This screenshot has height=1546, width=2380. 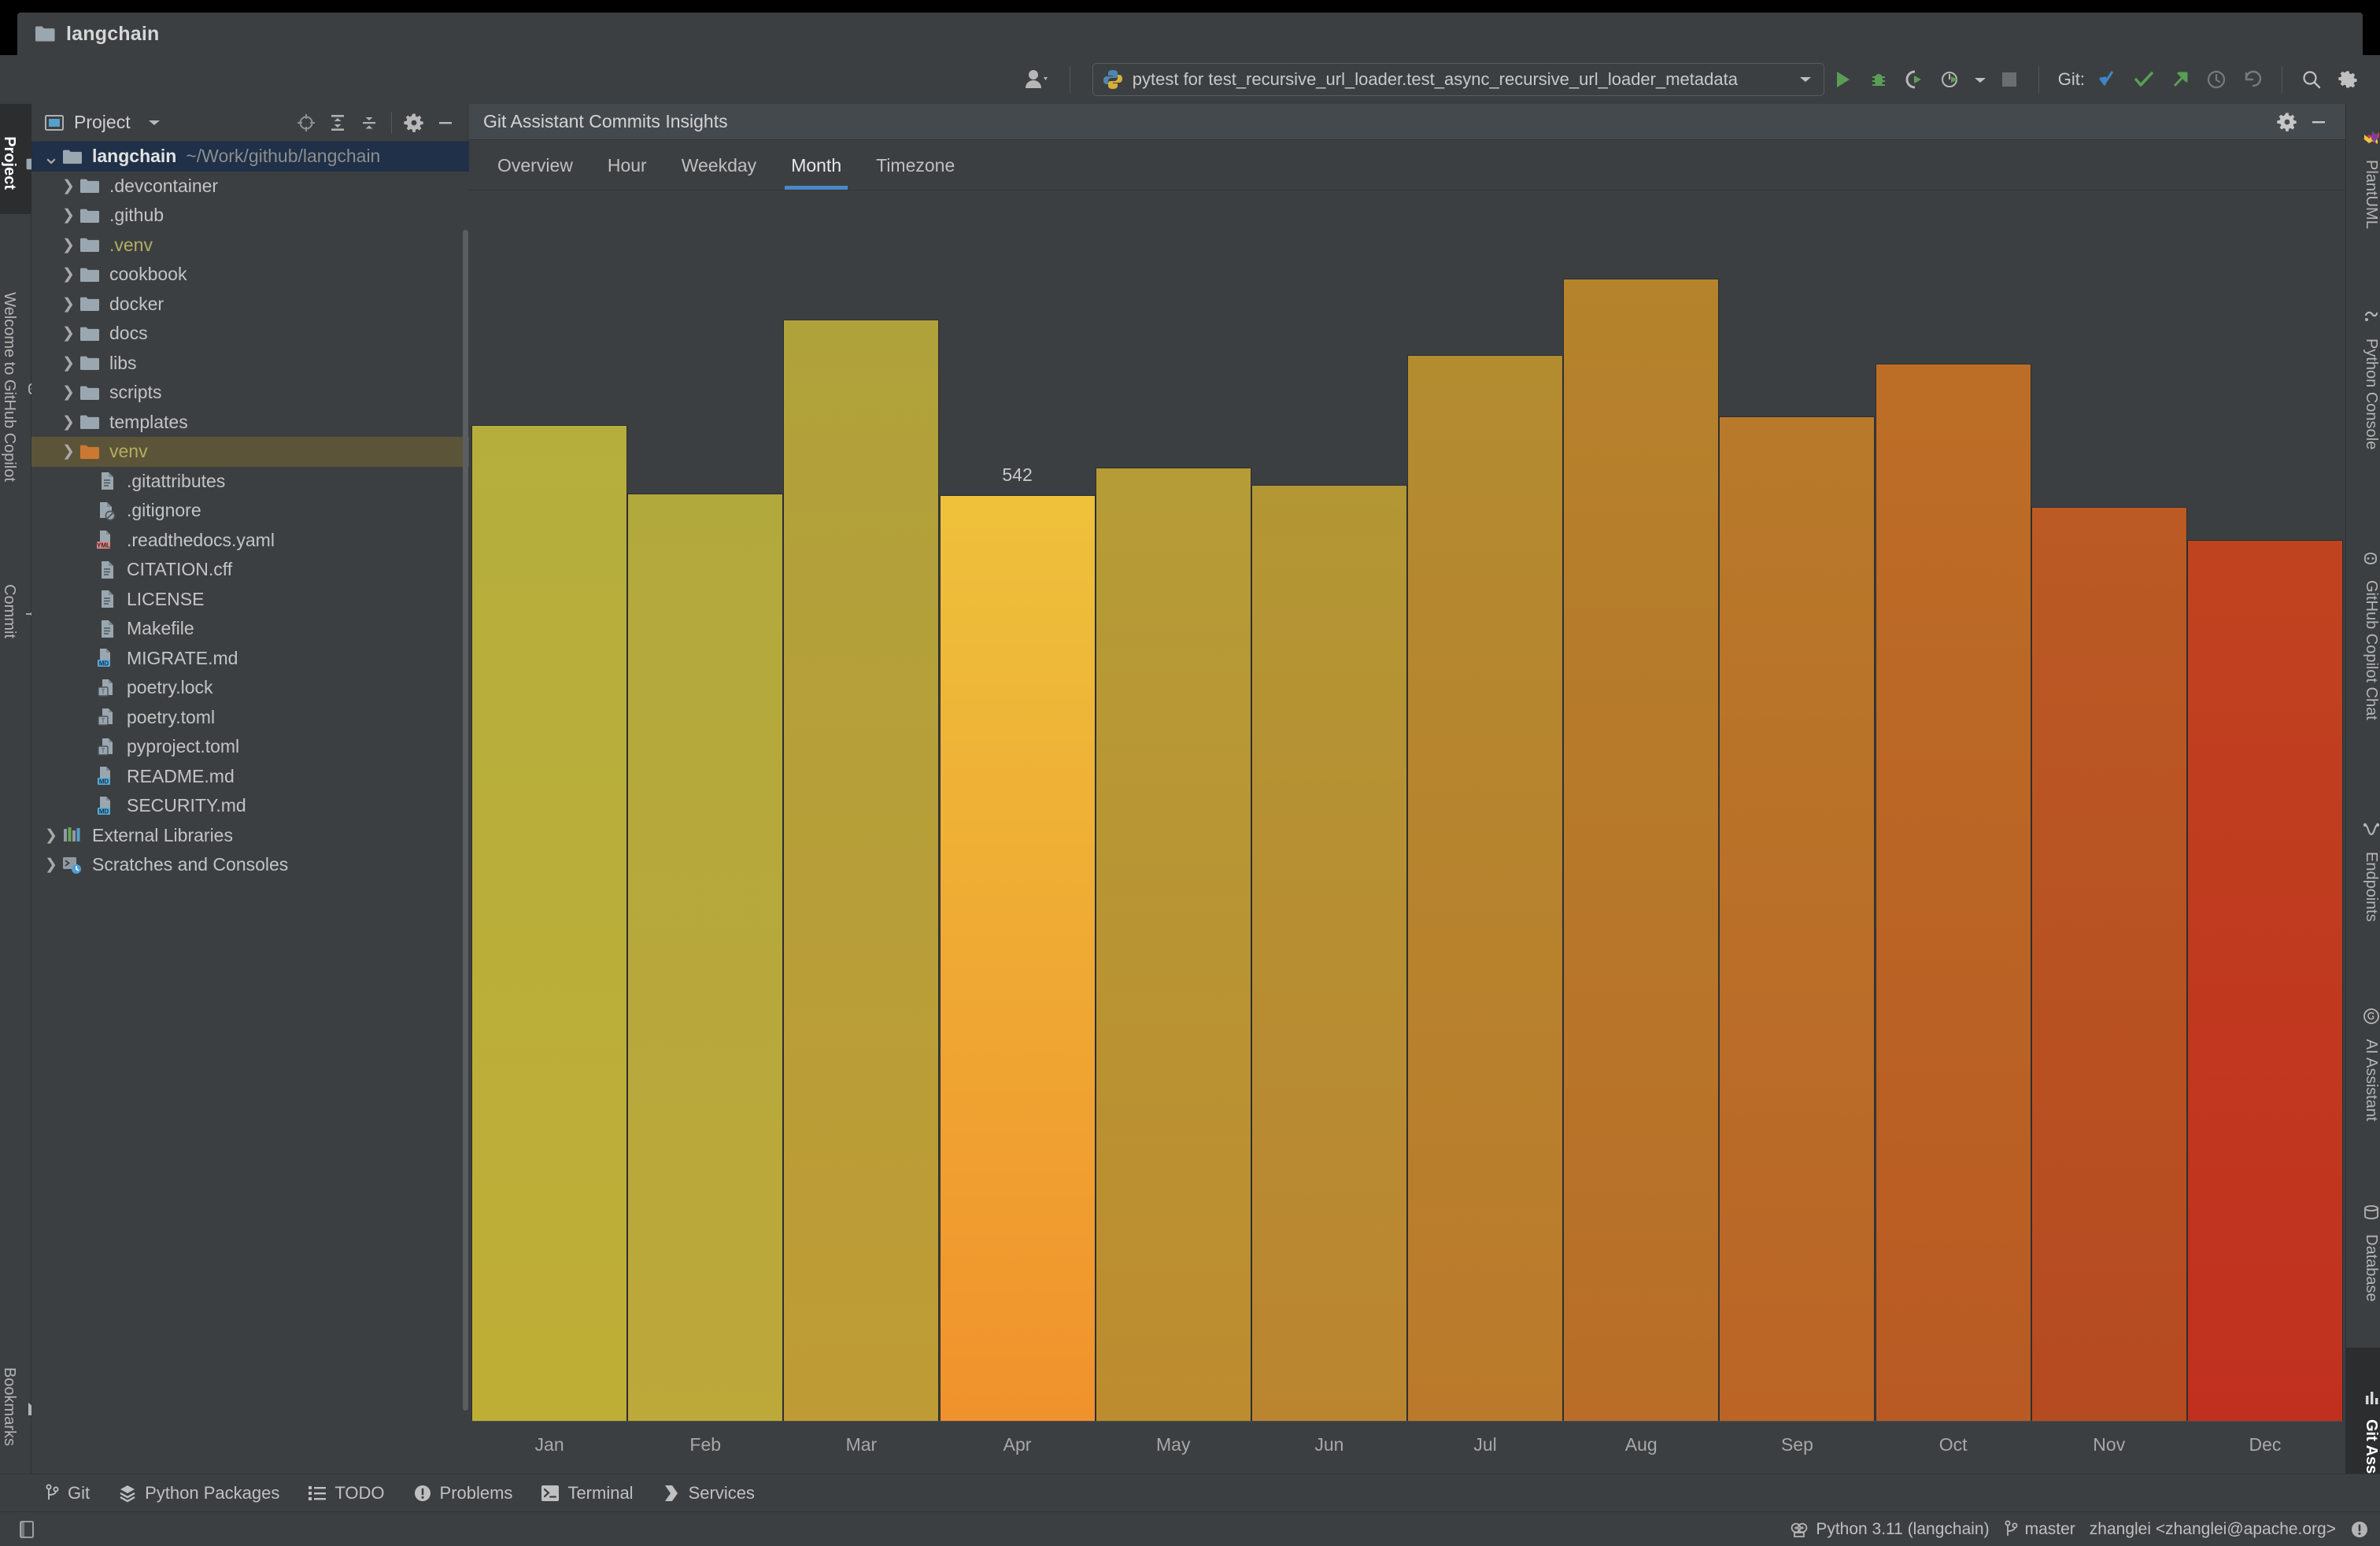 I want to click on sidebar-item-plantuml: PlantUML, so click(x=2362, y=175).